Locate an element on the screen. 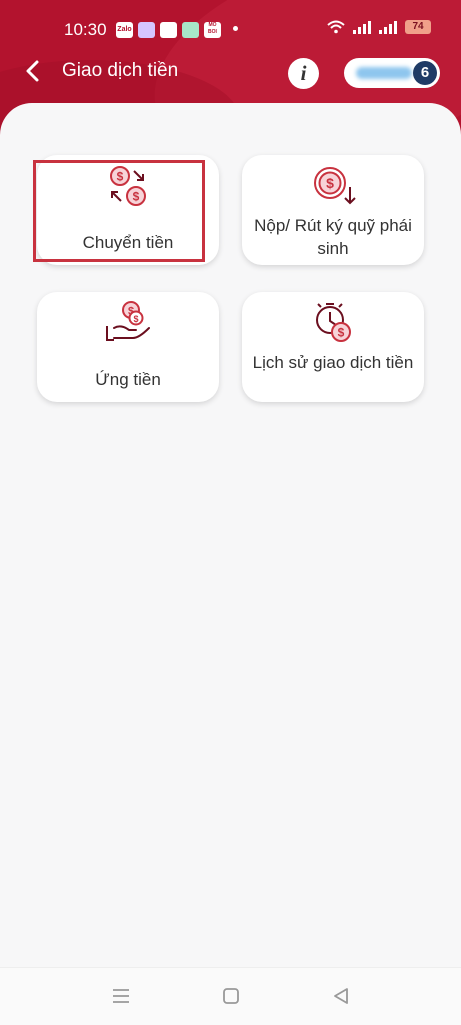  system-navigation-bar is located at coordinates (230, 996).